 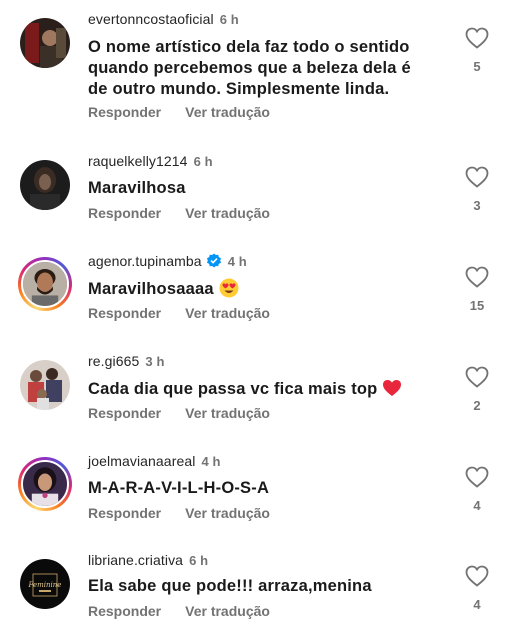 I want to click on username: libriane.criativa, so click(x=135, y=560).